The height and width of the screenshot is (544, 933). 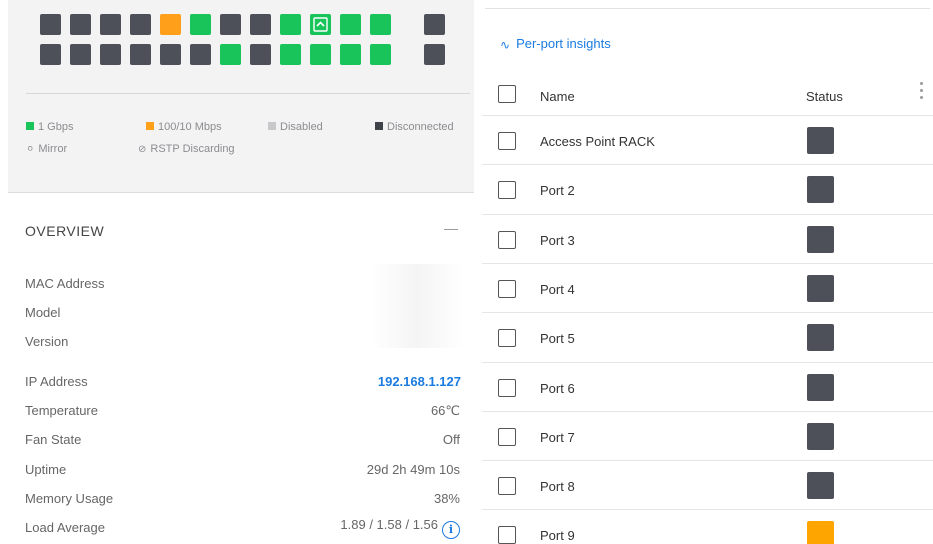 What do you see at coordinates (65, 283) in the screenshot?
I see `mac-address-label: MAC Address` at bounding box center [65, 283].